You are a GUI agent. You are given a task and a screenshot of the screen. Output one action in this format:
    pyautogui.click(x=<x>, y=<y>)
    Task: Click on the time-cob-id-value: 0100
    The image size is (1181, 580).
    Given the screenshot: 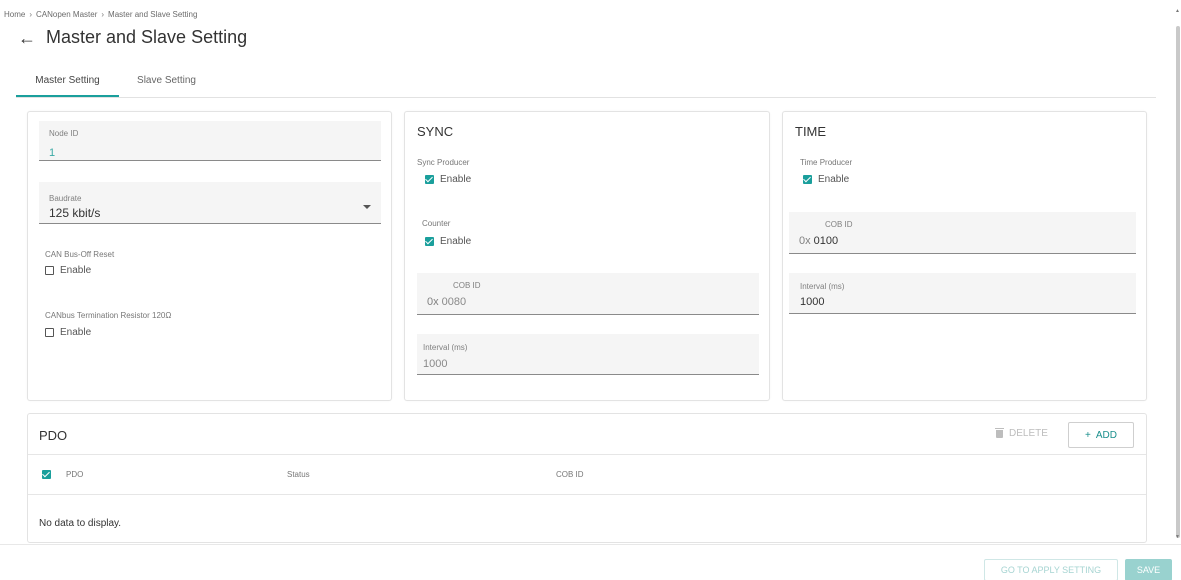 What is the action you would take?
    pyautogui.click(x=826, y=241)
    